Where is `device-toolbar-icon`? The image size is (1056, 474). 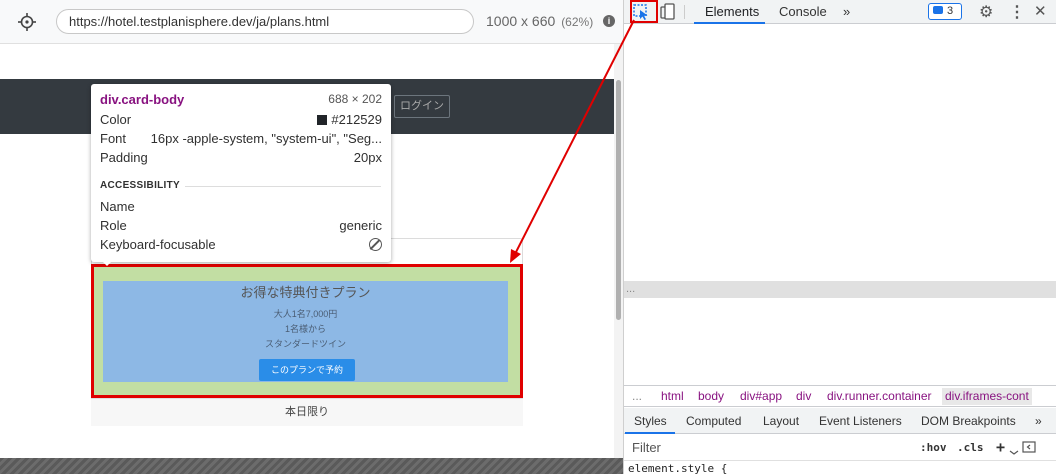 device-toolbar-icon is located at coordinates (668, 12).